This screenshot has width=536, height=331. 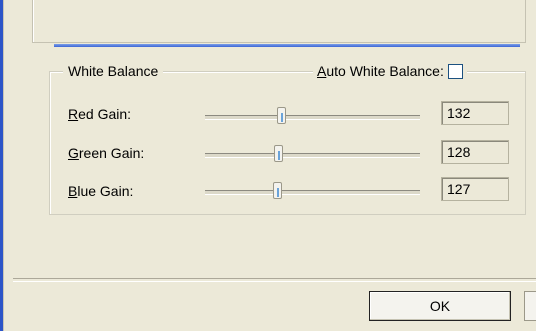 I want to click on red-gain-value: 132, so click(x=475, y=113).